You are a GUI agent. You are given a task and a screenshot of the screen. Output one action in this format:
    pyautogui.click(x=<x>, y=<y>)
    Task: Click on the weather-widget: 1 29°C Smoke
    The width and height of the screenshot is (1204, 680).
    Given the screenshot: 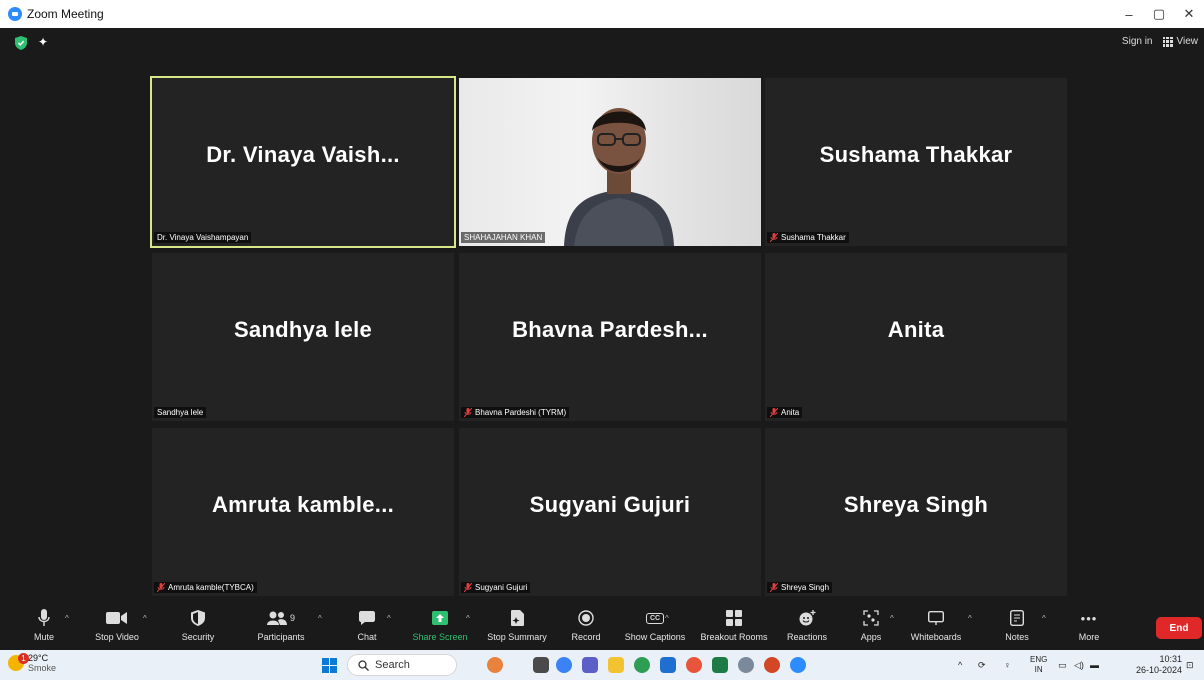 What is the action you would take?
    pyautogui.click(x=32, y=663)
    